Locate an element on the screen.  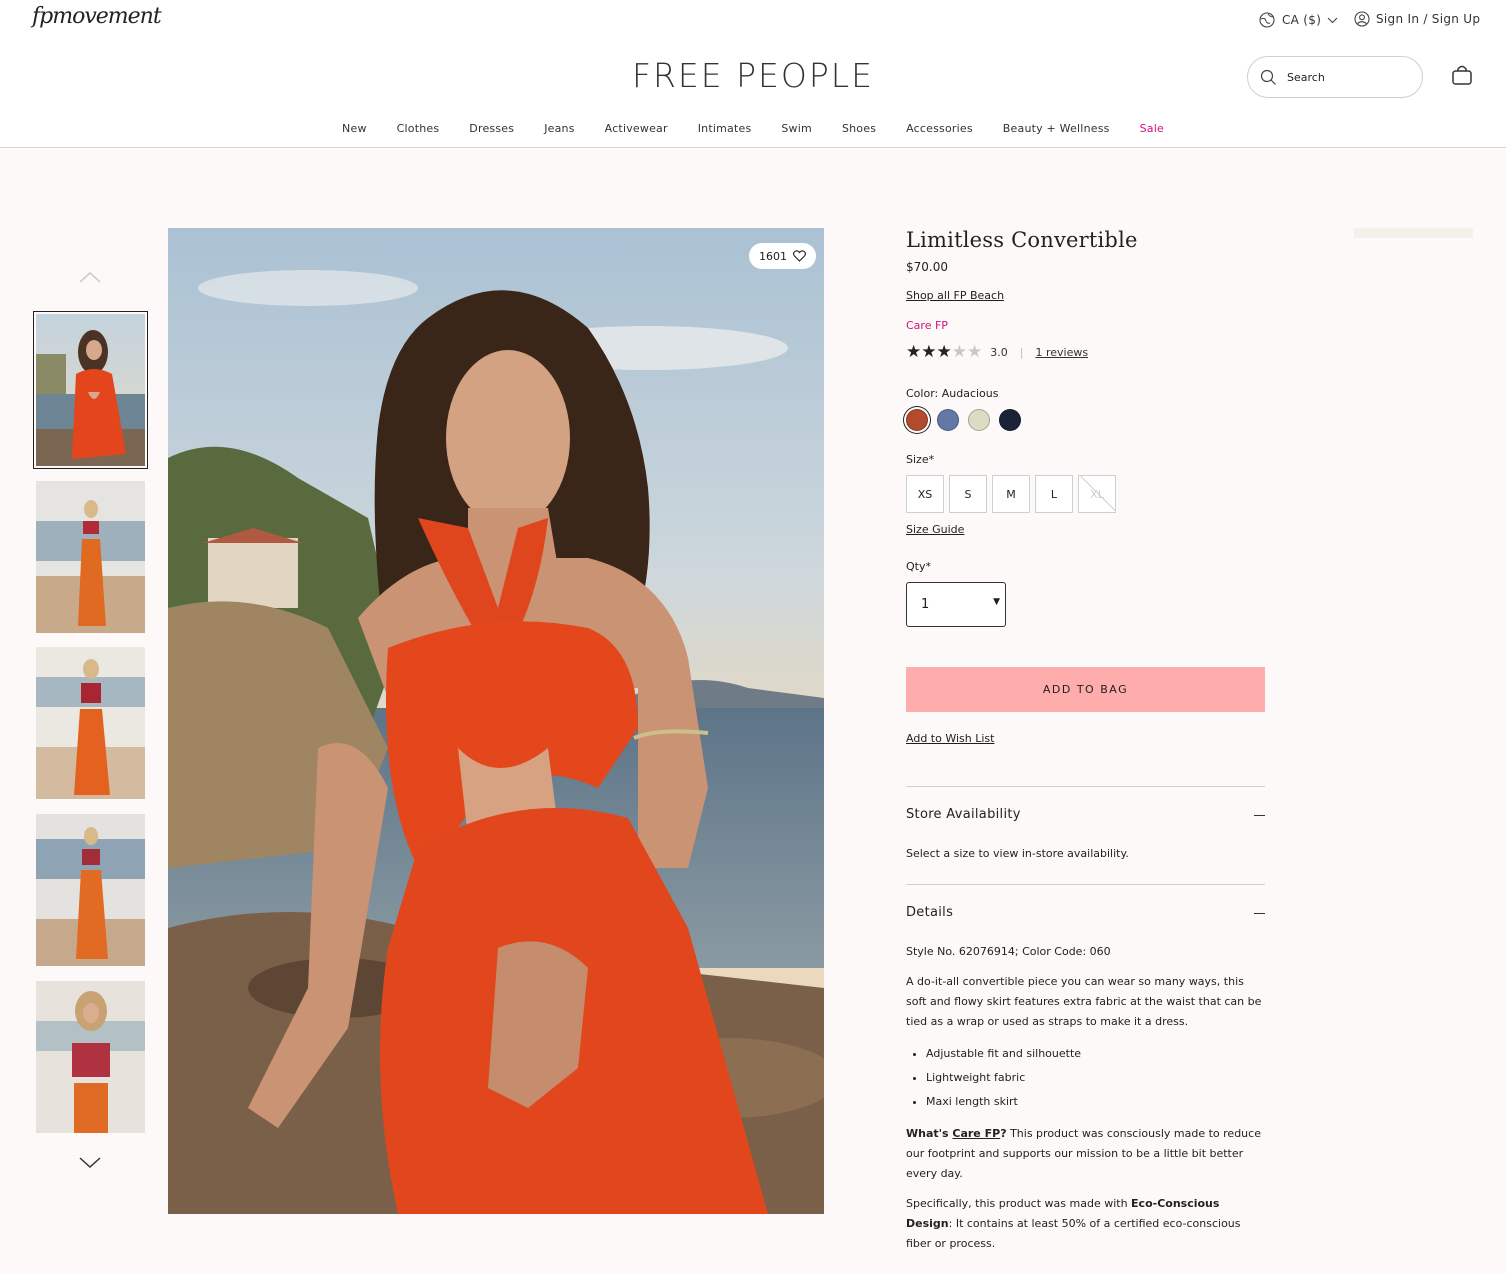
list-item: Lightweight fabric is located at coordinates (1096, 1078).